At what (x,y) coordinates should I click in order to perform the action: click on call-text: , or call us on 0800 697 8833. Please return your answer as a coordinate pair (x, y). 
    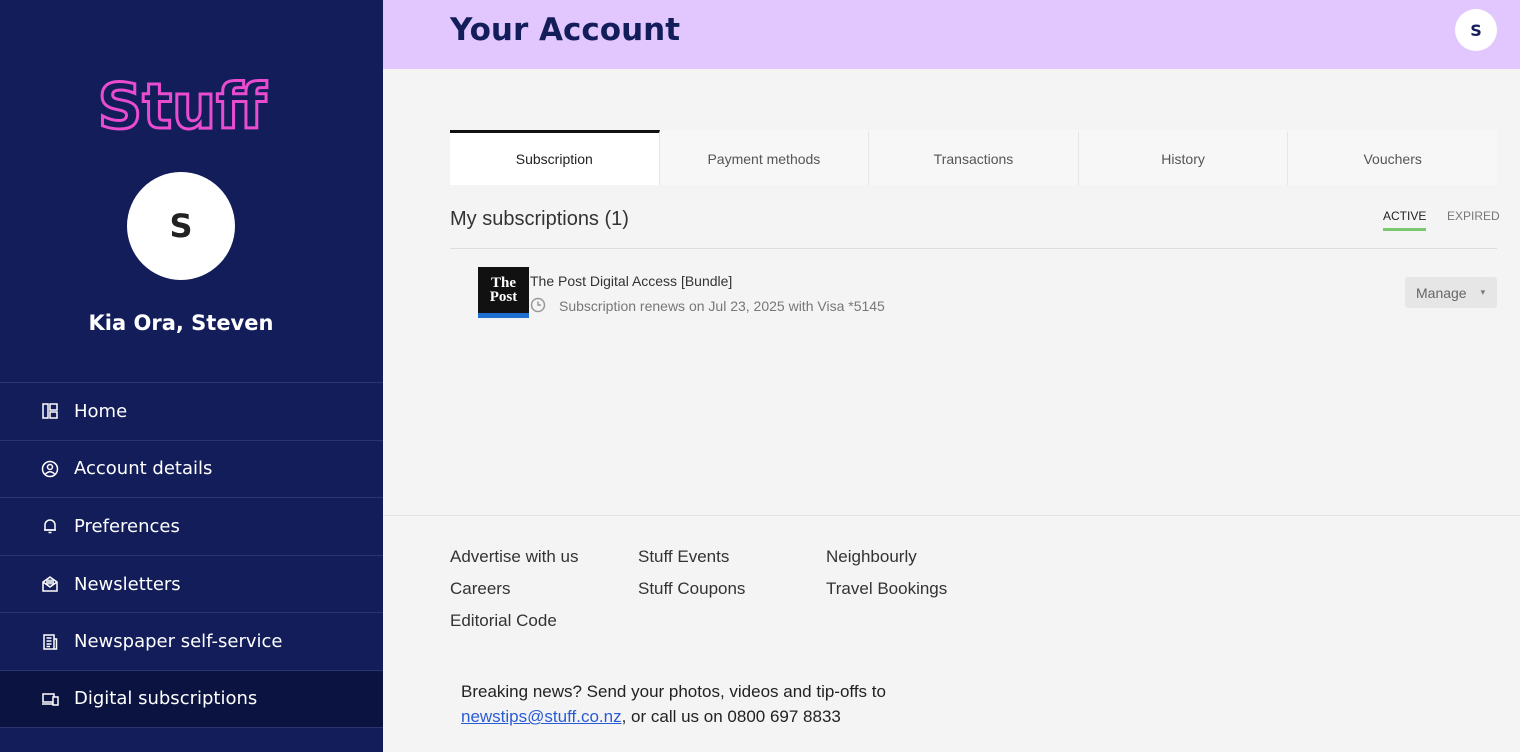
    Looking at the image, I should click on (731, 716).